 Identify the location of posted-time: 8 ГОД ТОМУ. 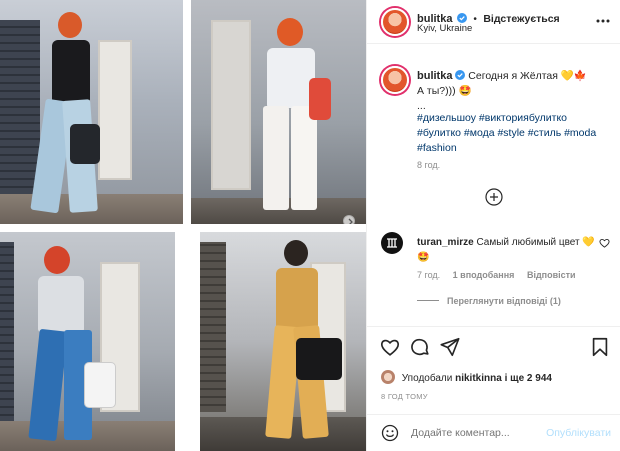
(404, 396).